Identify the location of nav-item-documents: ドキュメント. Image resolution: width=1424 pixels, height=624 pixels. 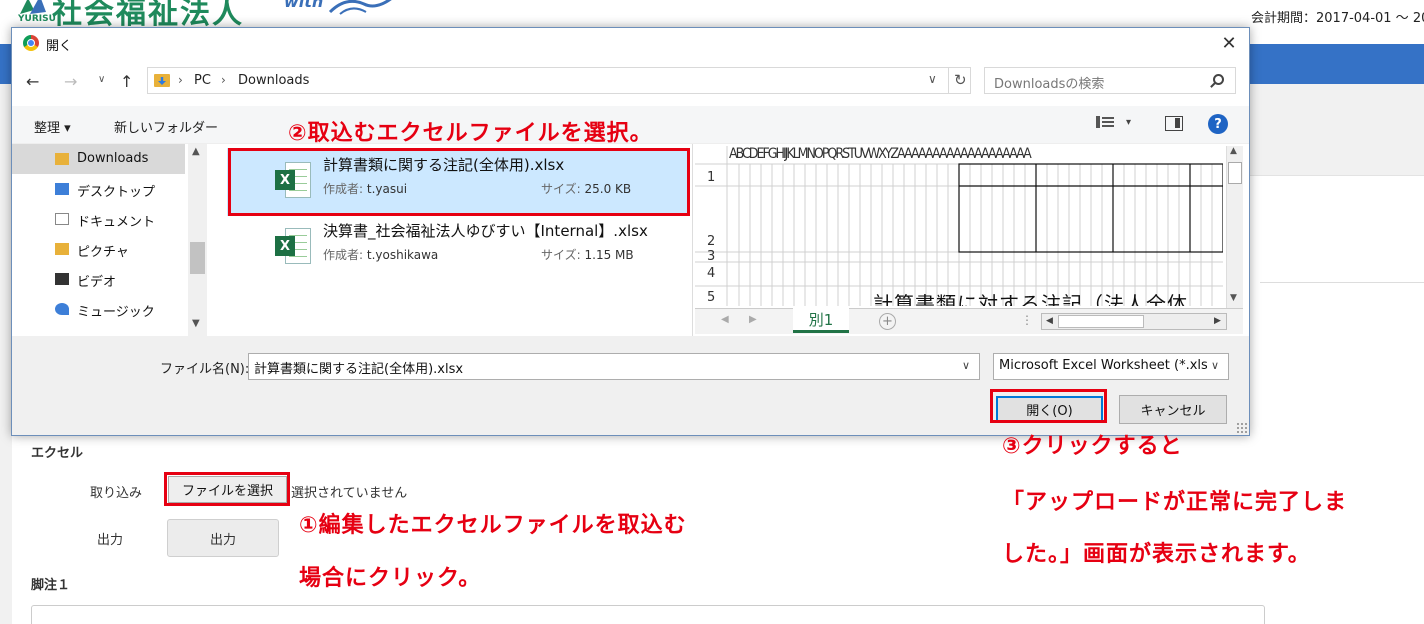
(98, 219).